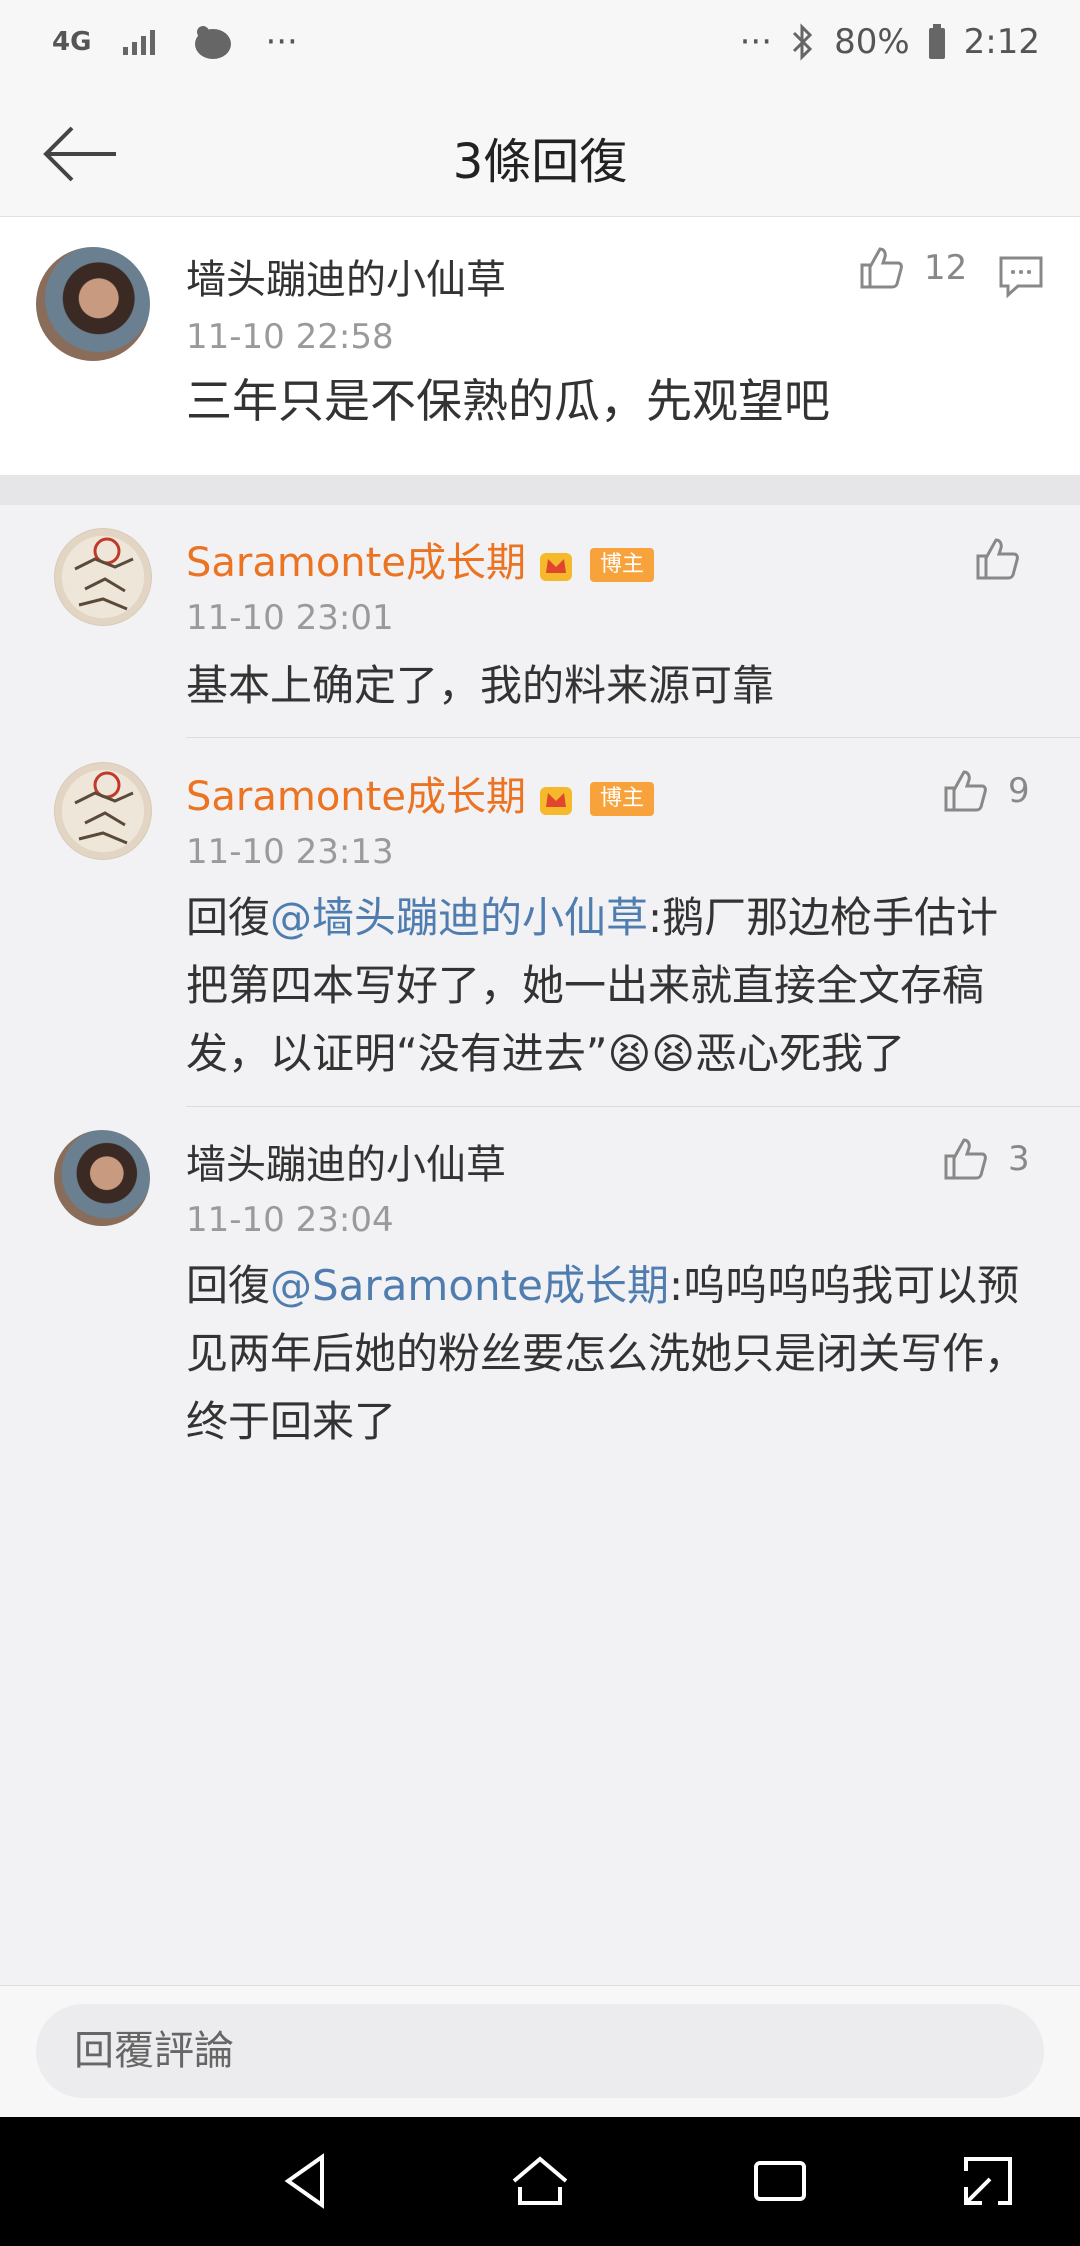  Describe the element at coordinates (290, 618) in the screenshot. I see `reply-time: 11-10 23:01` at that location.